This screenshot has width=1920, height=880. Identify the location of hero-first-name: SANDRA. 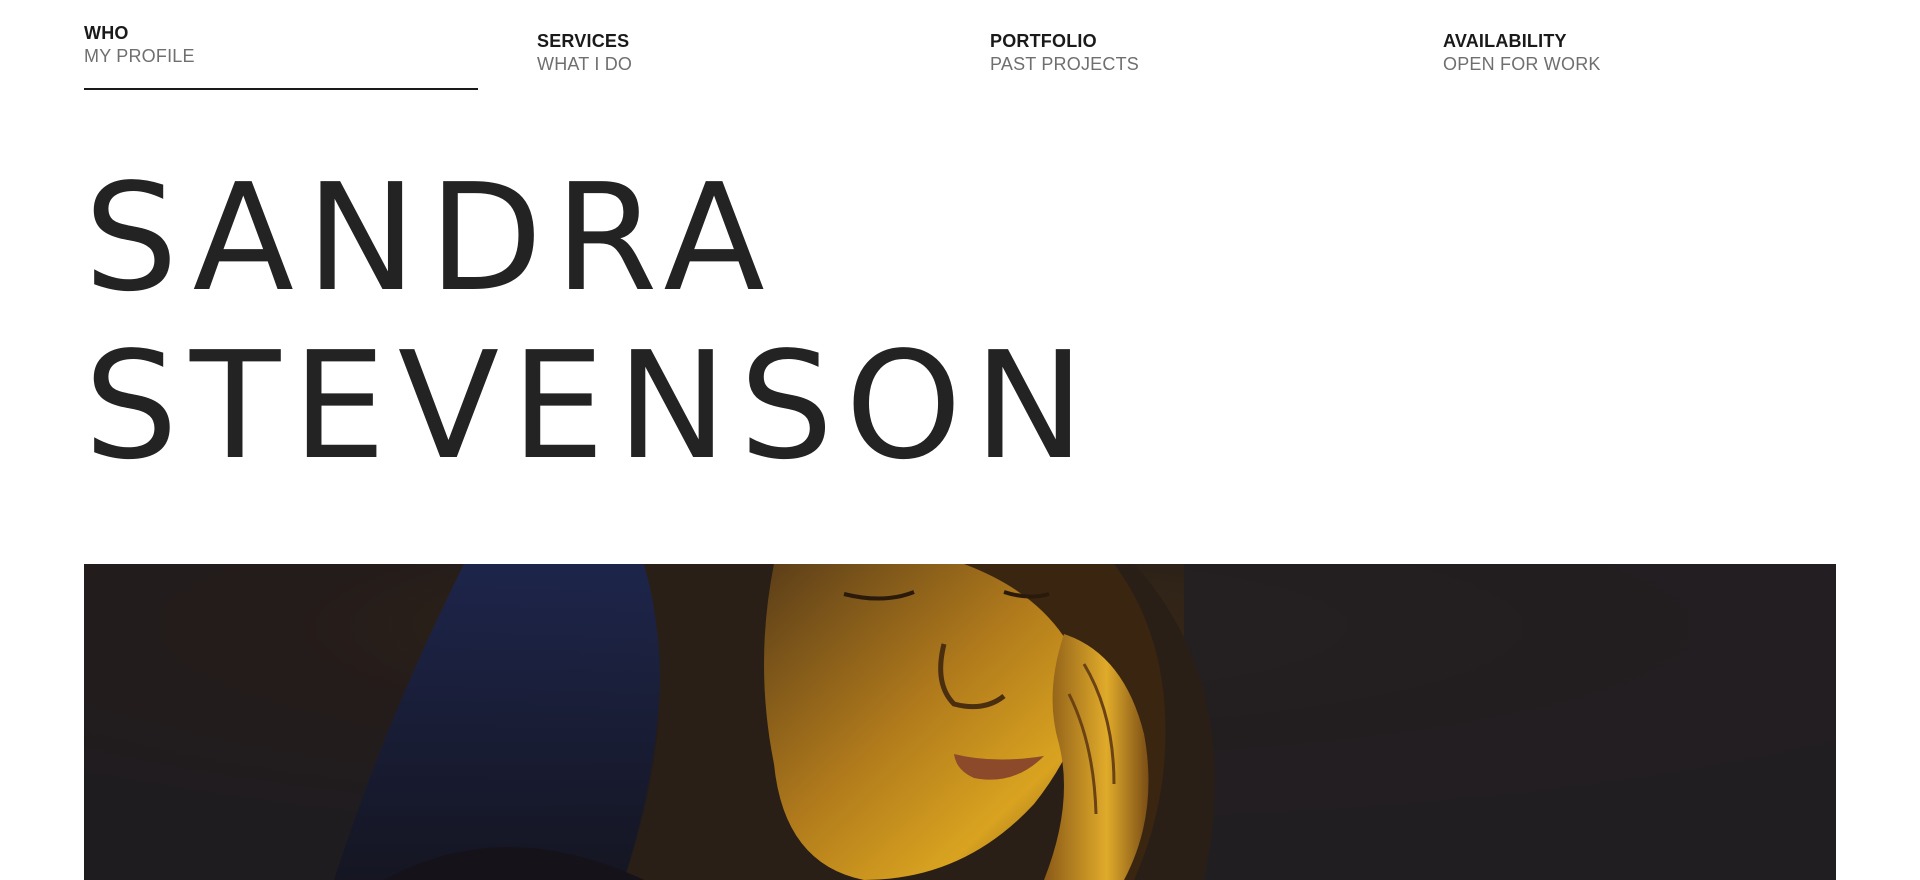
(430, 238).